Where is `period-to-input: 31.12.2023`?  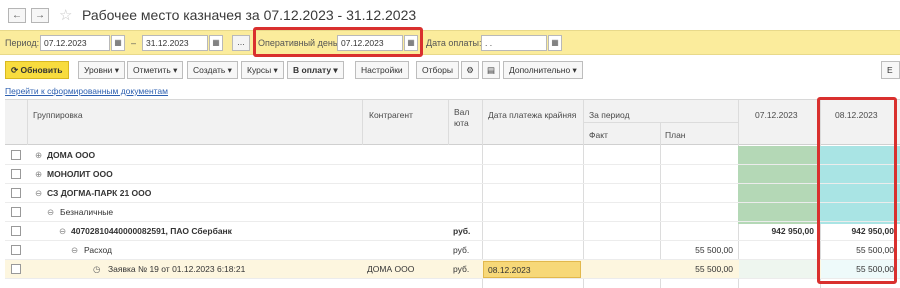 period-to-input: 31.12.2023 is located at coordinates (175, 43).